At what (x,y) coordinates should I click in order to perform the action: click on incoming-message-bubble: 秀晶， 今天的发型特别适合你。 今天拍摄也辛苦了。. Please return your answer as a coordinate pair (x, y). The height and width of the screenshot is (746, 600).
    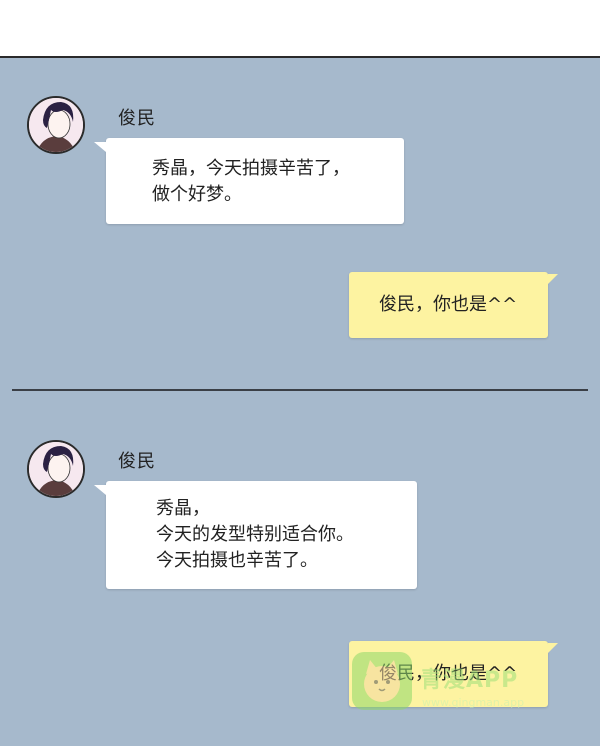
    Looking at the image, I should click on (255, 535).